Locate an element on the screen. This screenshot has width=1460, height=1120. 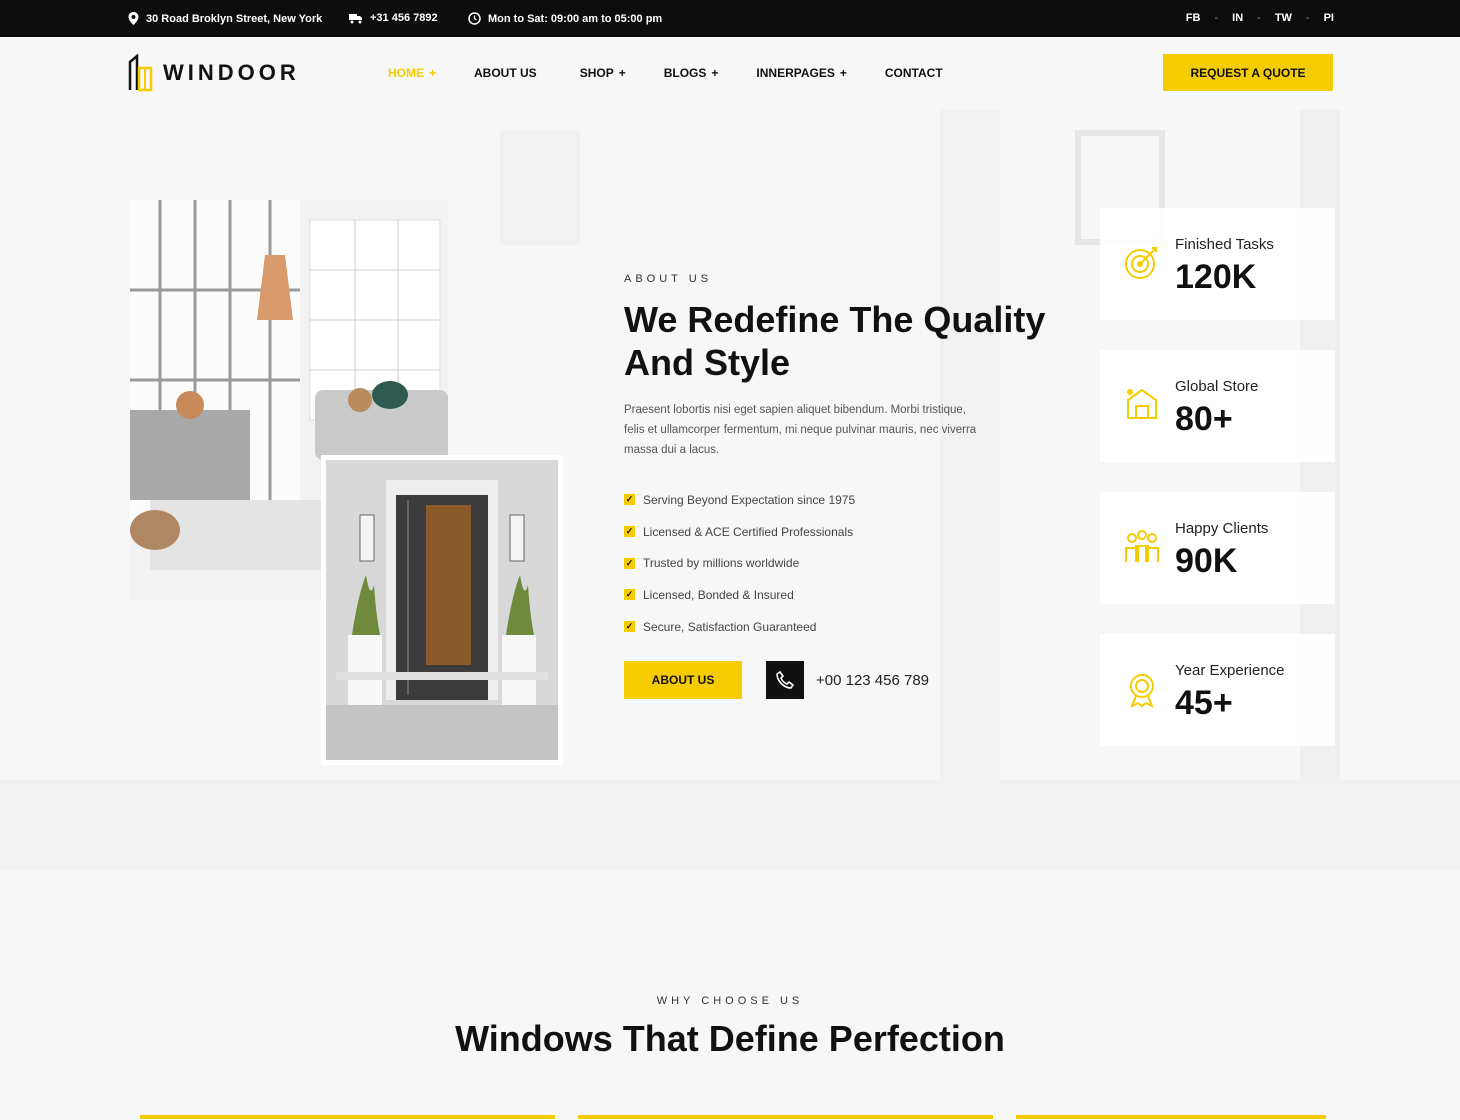
why-kicker: WHY CHOOSE US is located at coordinates (730, 1001).